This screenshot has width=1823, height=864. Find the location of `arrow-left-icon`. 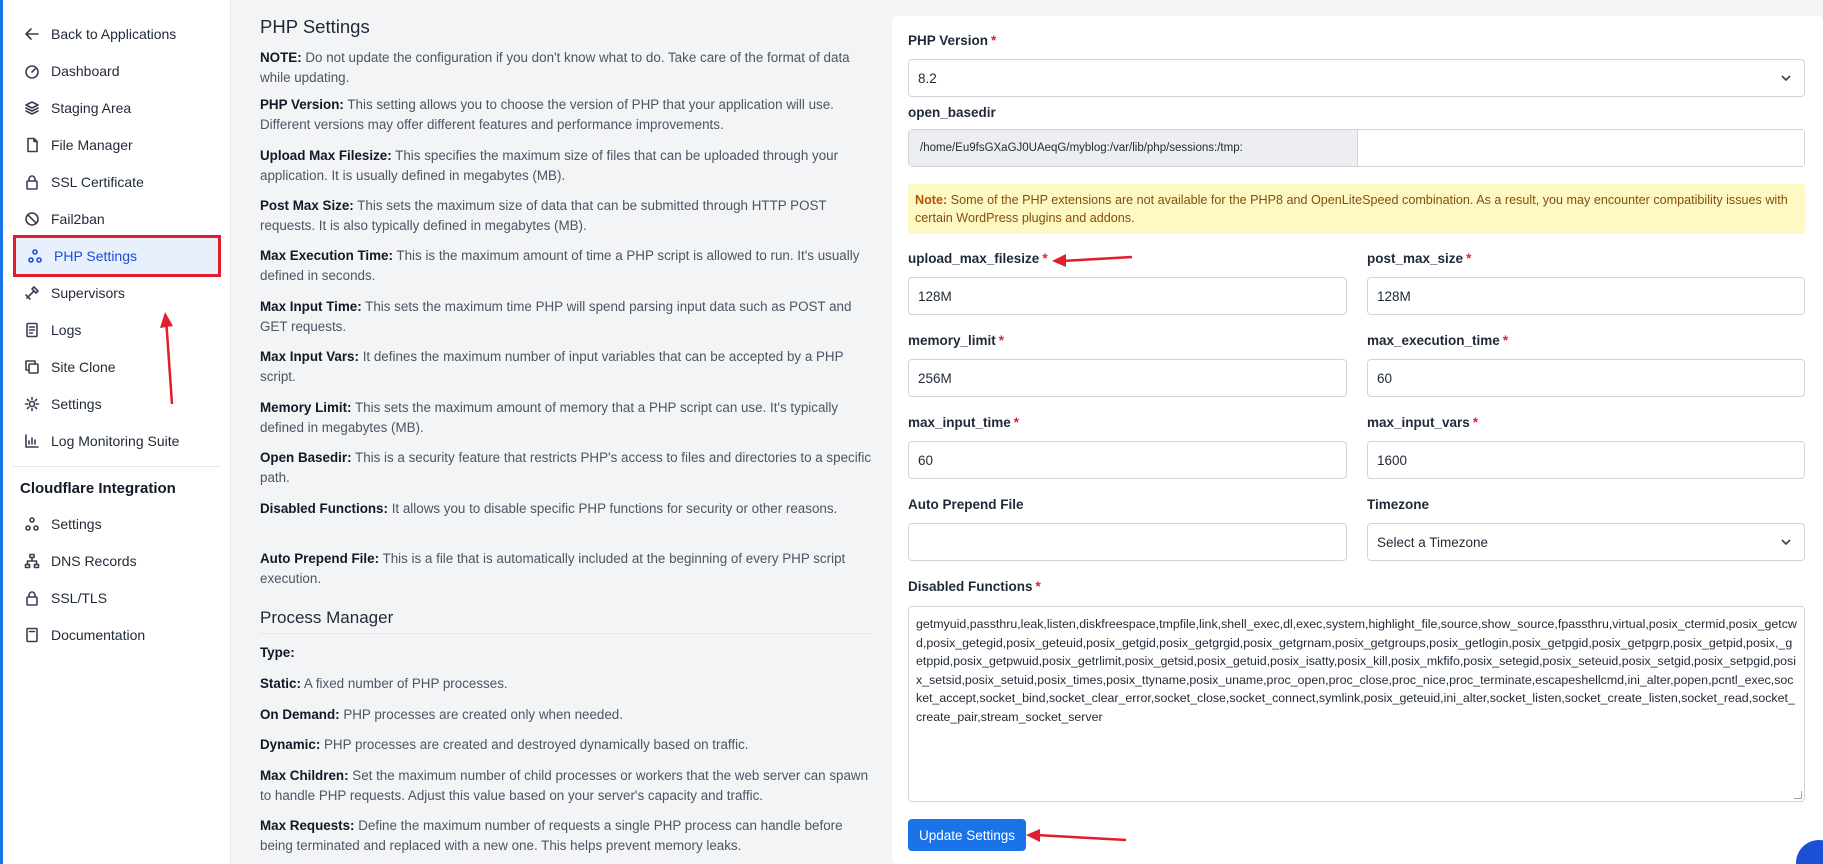

arrow-left-icon is located at coordinates (32, 34).